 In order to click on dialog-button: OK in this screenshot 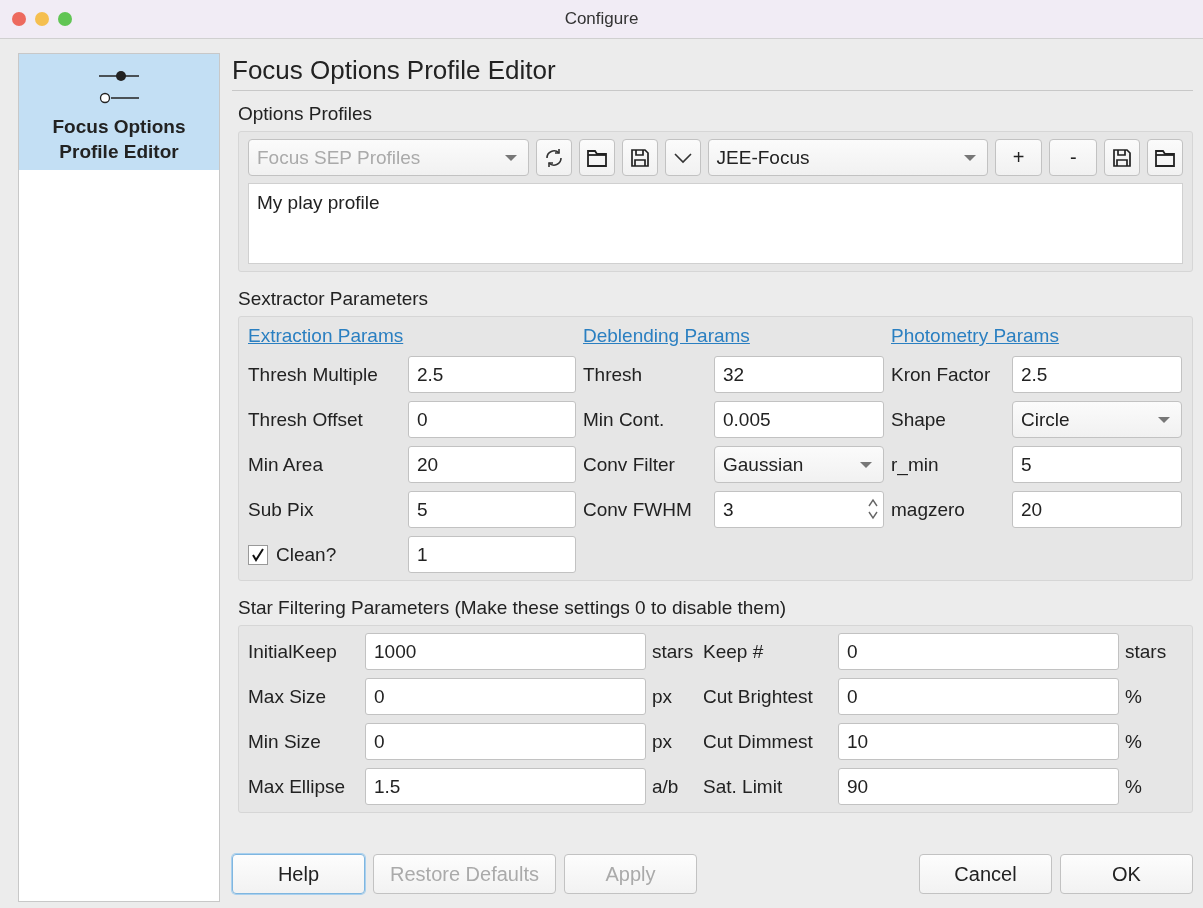, I will do `click(1126, 874)`.